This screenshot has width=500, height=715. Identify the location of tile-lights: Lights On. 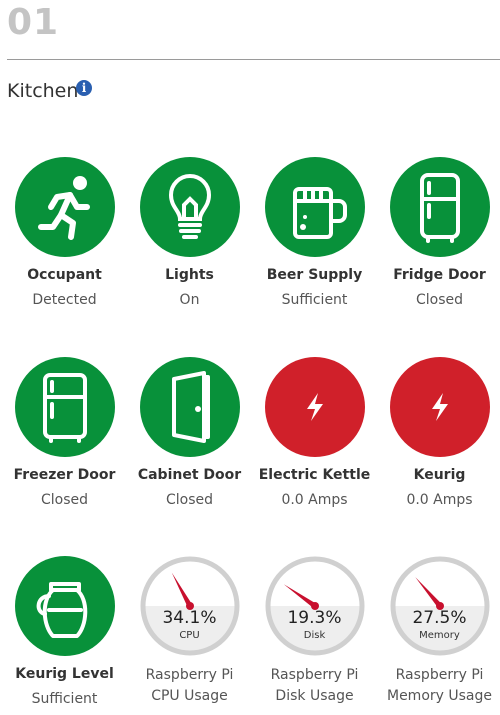
(189, 232).